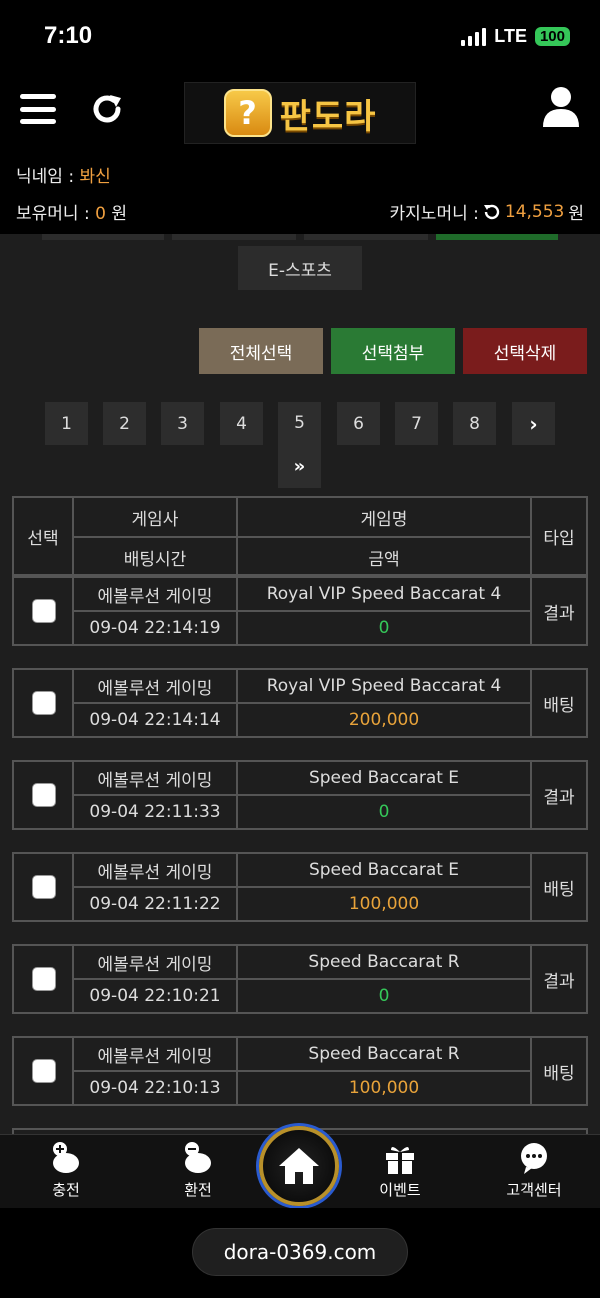 The height and width of the screenshot is (1298, 600). What do you see at coordinates (525, 351) in the screenshot?
I see `delete-selected-button: 선택삭제` at bounding box center [525, 351].